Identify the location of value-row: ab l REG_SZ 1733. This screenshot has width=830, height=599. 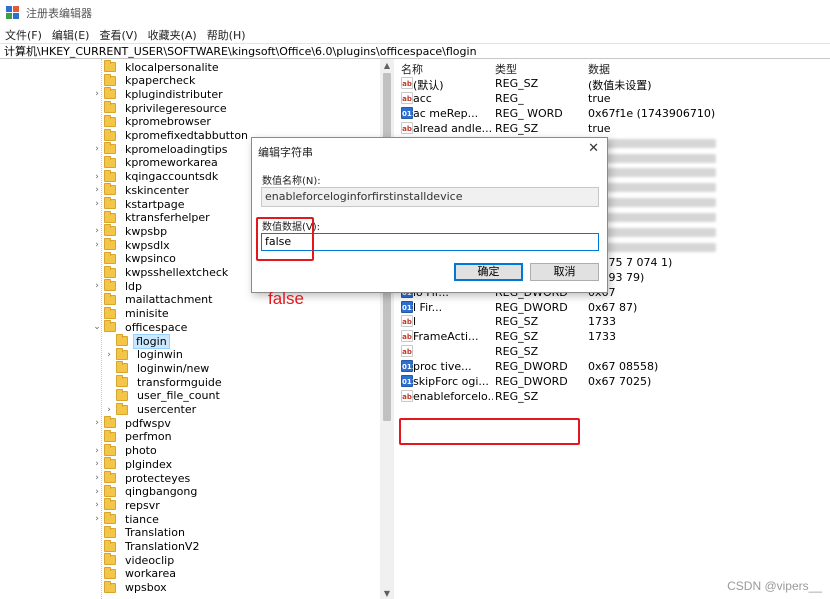
(613, 321).